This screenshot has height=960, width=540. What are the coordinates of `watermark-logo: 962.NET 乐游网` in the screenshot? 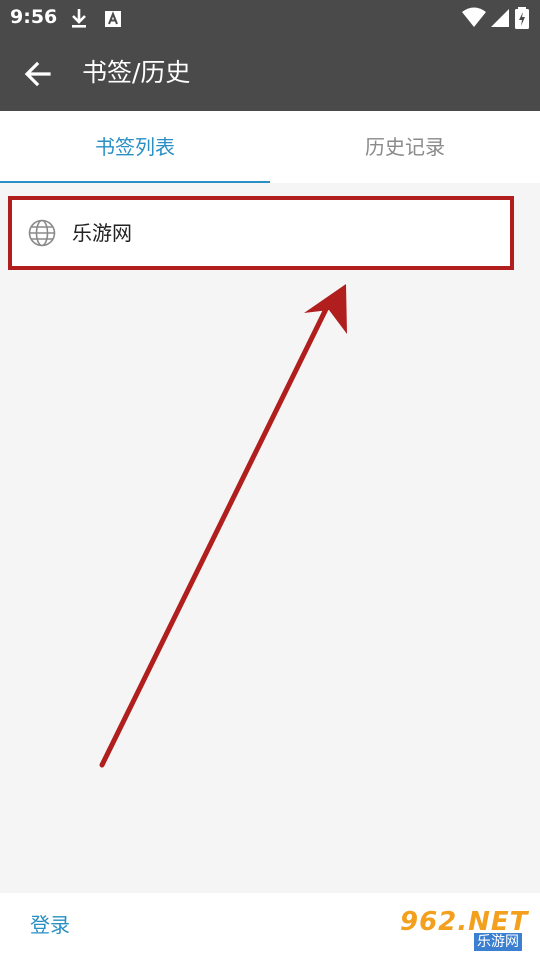 It's located at (468, 930).